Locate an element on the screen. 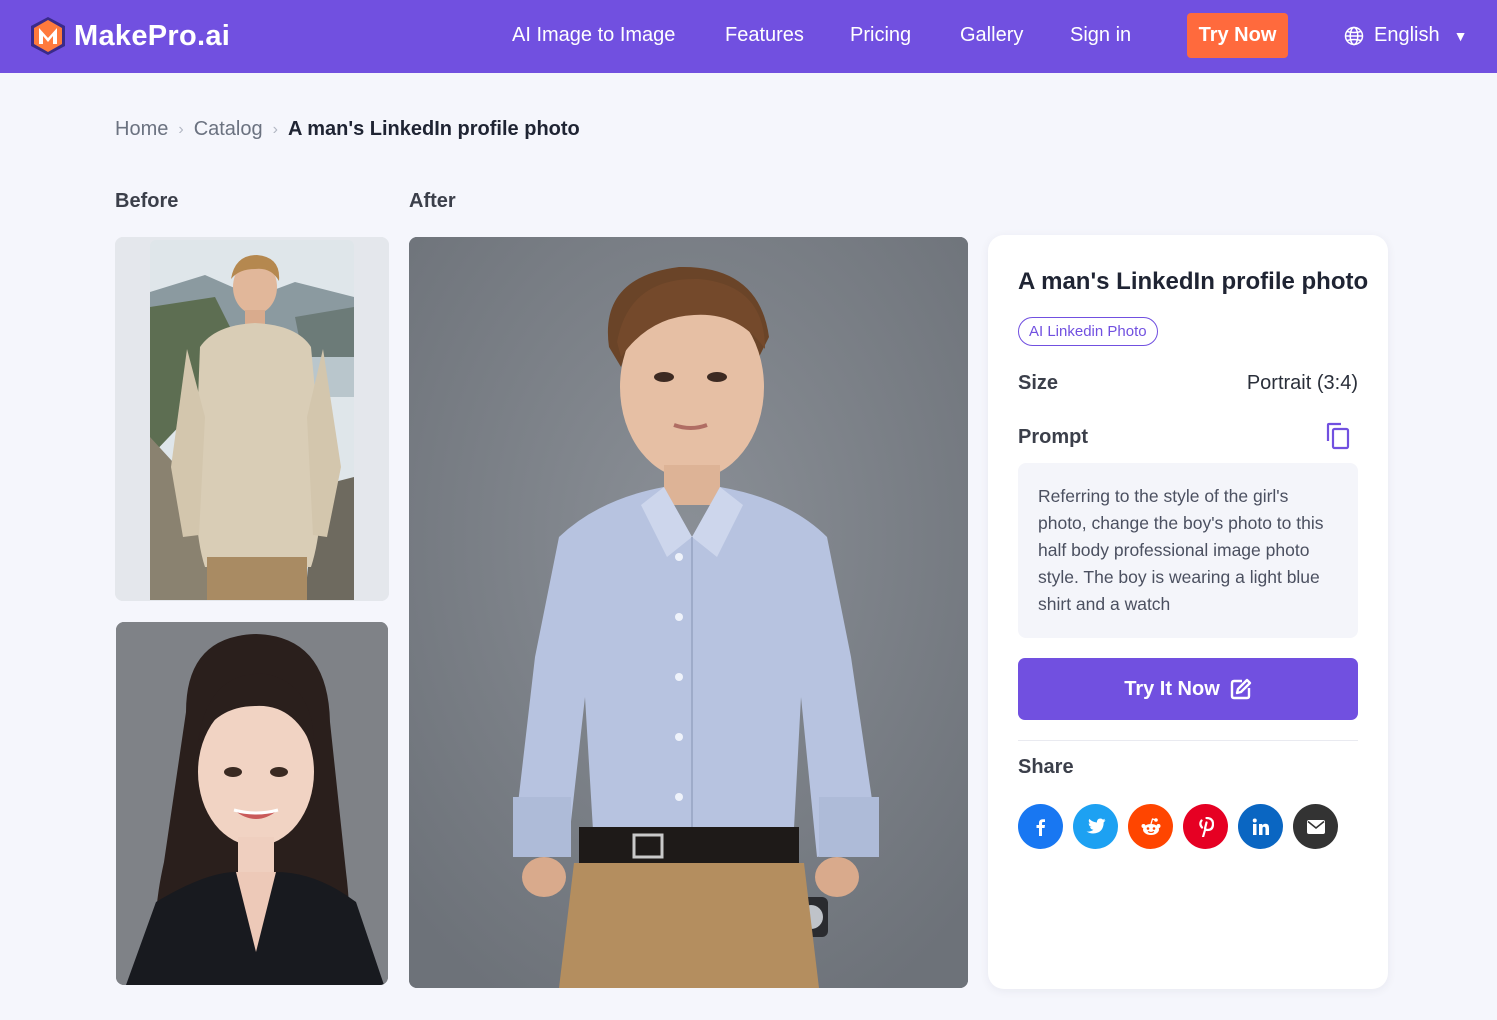 Image resolution: width=1497 pixels, height=1020 pixels. edit-icon is located at coordinates (1240, 689).